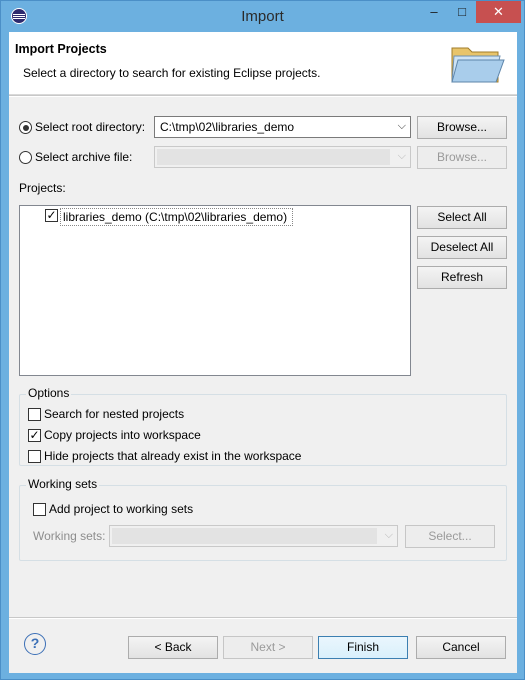 Image resolution: width=525 pixels, height=680 pixels. I want to click on archive-file-label: Select archive file:, so click(83, 157).